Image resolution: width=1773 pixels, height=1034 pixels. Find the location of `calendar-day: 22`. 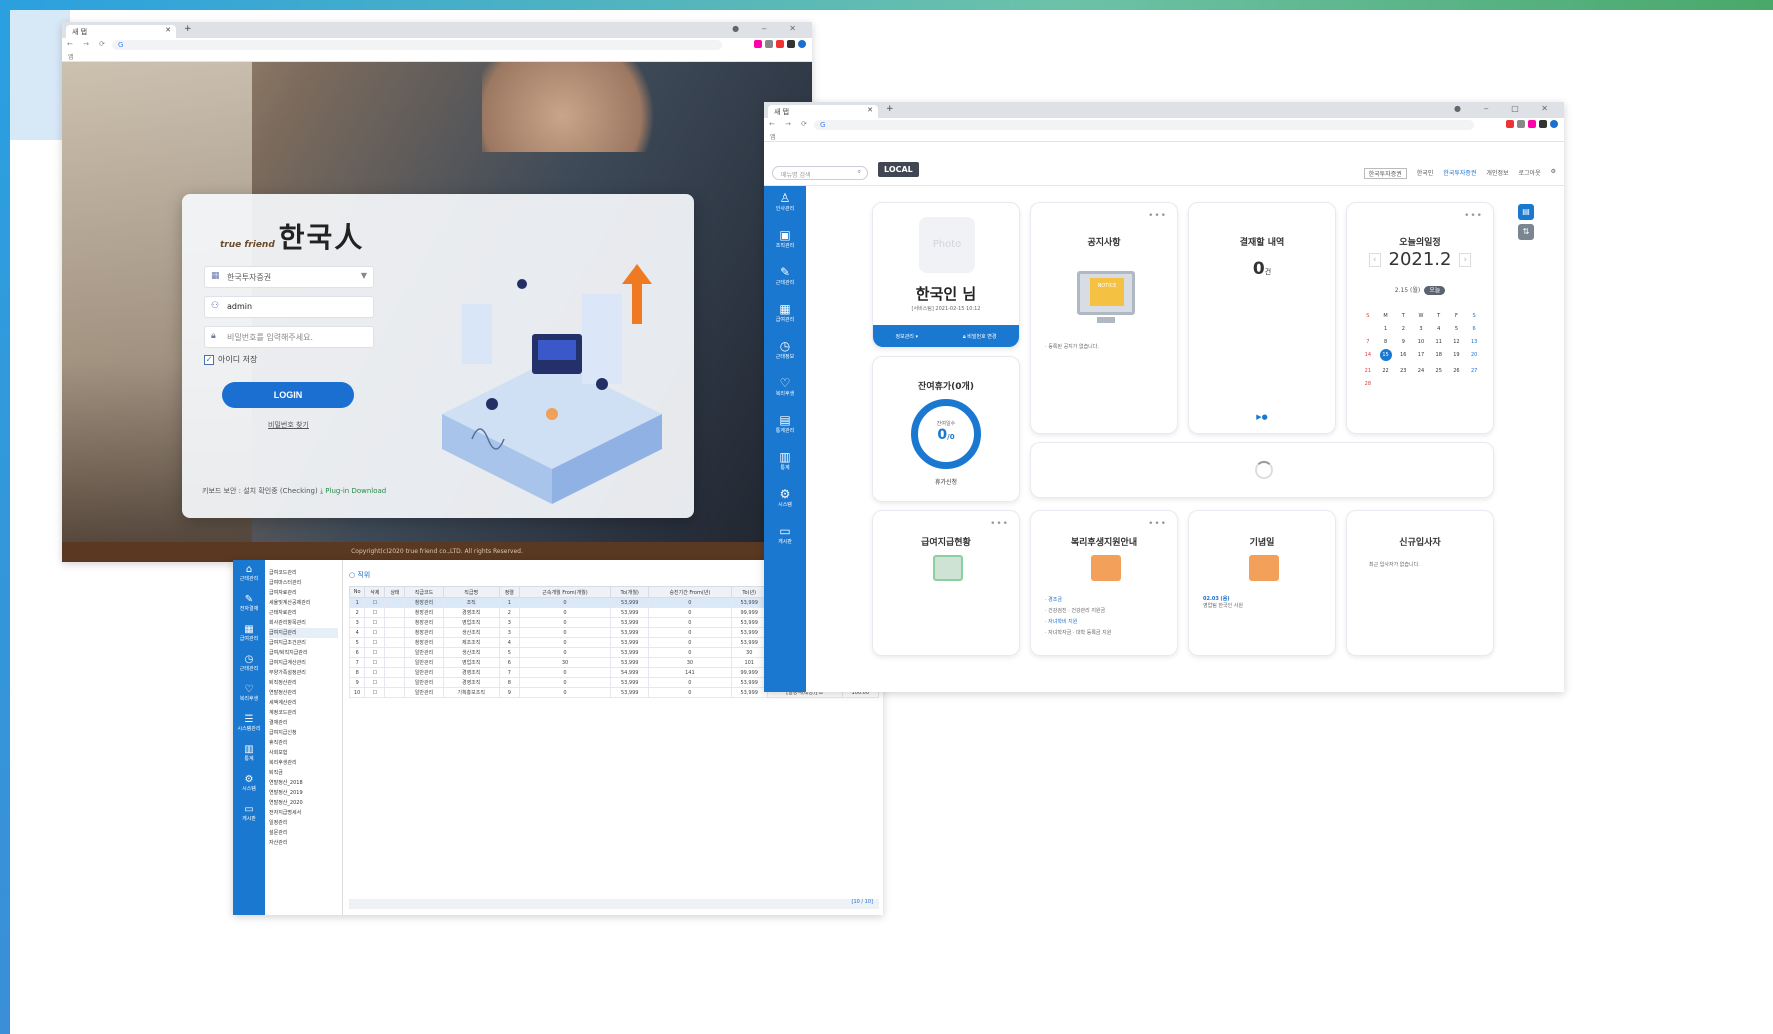

calendar-day: 22 is located at coordinates (1386, 371).